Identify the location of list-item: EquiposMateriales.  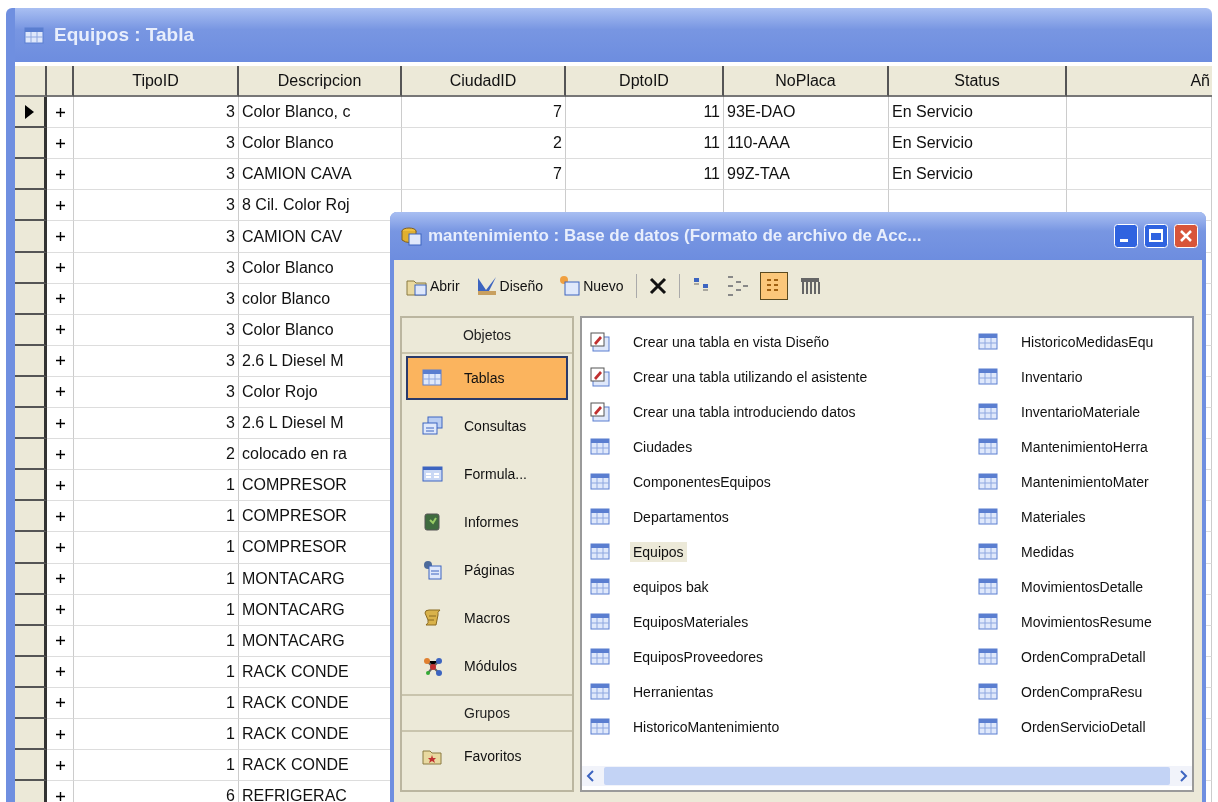
(691, 621).